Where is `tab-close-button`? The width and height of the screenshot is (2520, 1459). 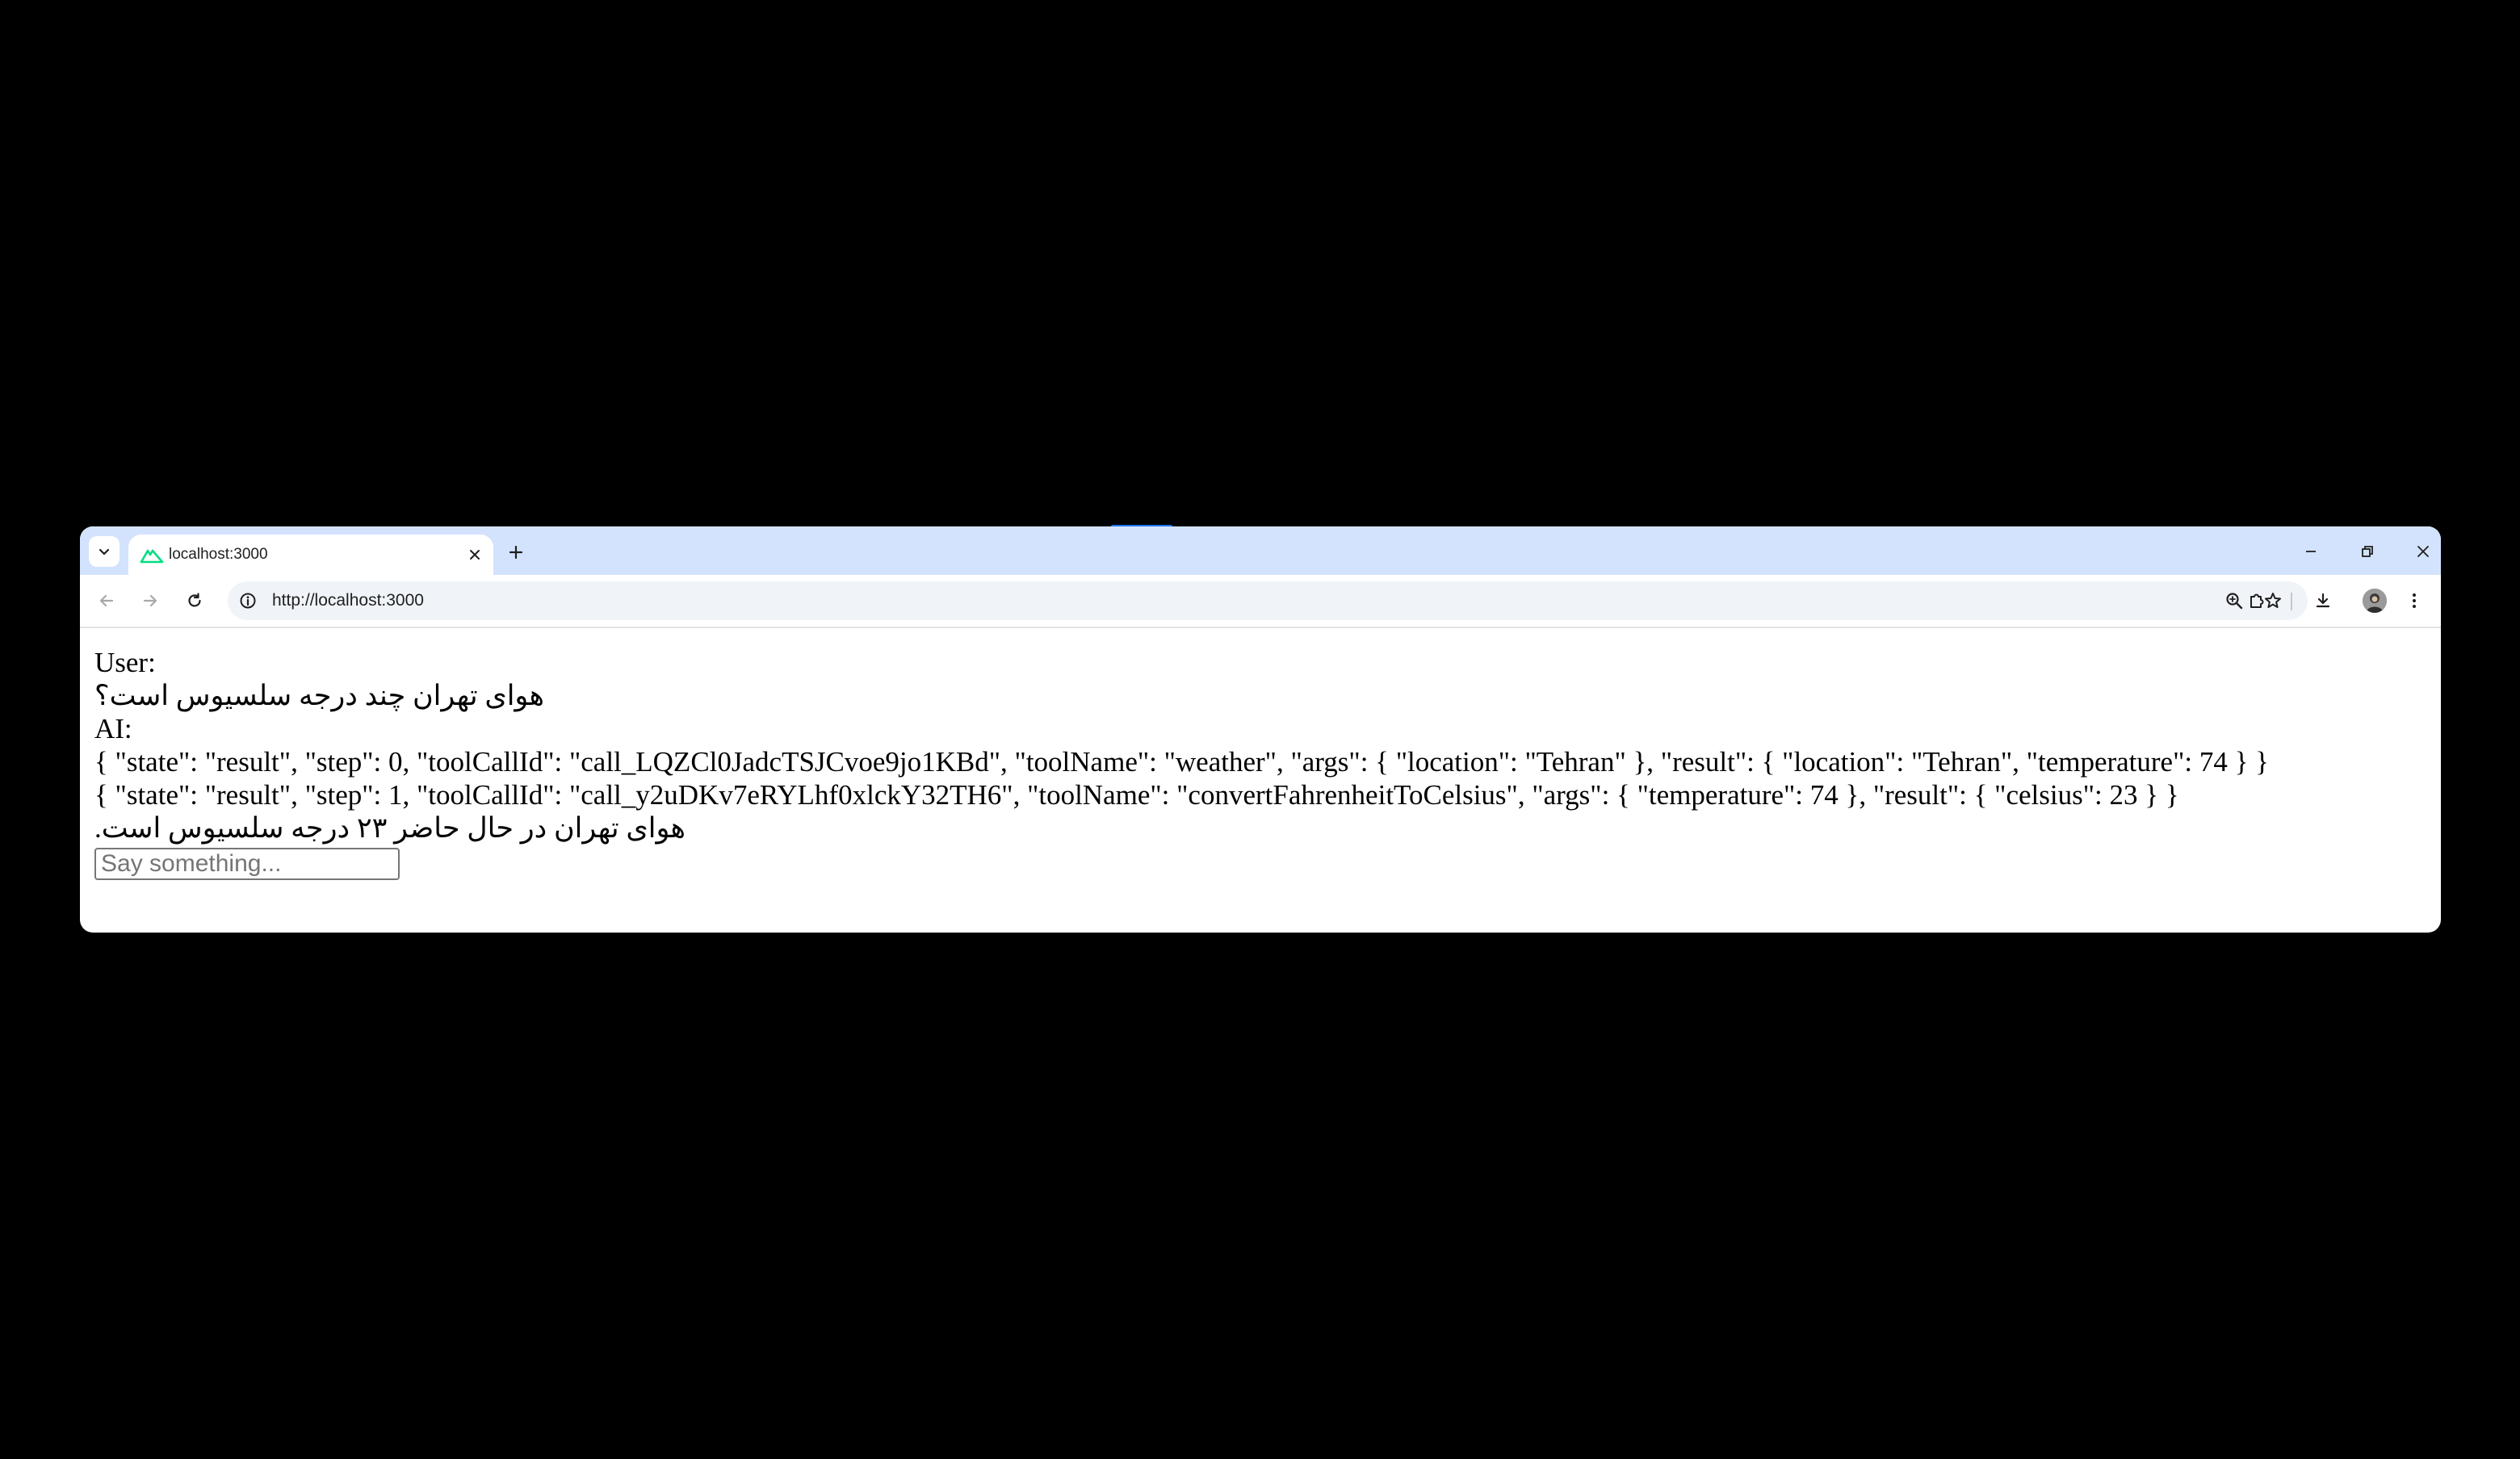
tab-close-button is located at coordinates (474, 554).